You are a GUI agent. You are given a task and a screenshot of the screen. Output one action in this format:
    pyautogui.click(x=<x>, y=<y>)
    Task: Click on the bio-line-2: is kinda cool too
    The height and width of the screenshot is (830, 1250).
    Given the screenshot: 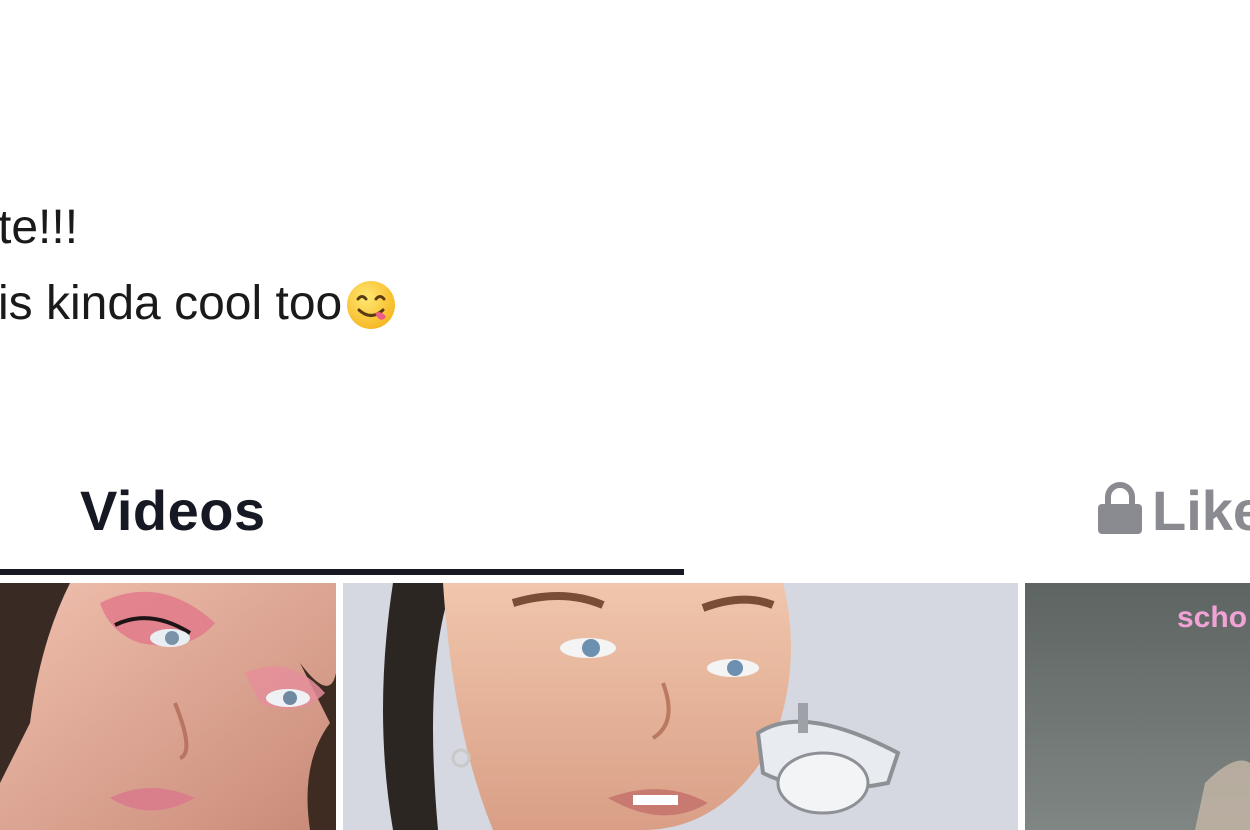 What is the action you would take?
    pyautogui.click(x=198, y=304)
    